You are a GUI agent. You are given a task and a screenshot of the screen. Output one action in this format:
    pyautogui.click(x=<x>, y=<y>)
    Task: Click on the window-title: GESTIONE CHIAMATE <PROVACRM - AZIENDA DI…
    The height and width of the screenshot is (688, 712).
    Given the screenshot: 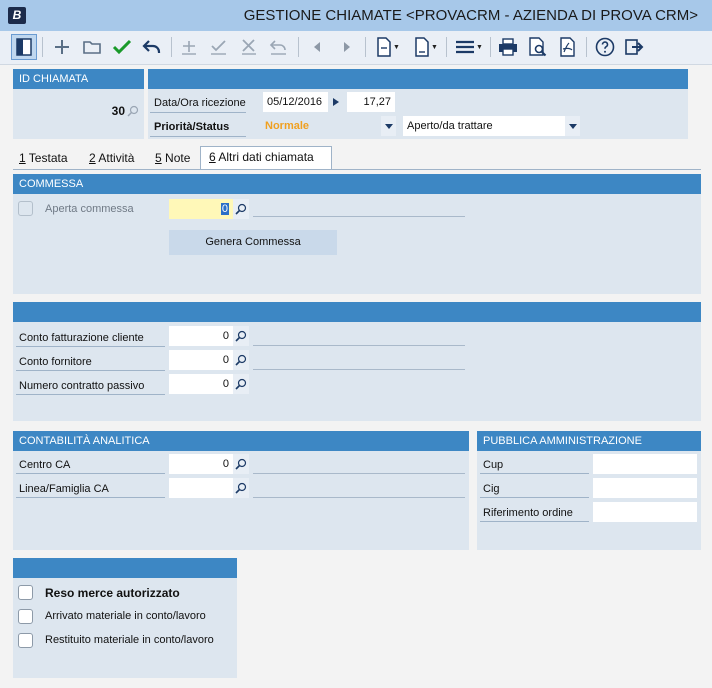 What is the action you would take?
    pyautogui.click(x=470, y=15)
    